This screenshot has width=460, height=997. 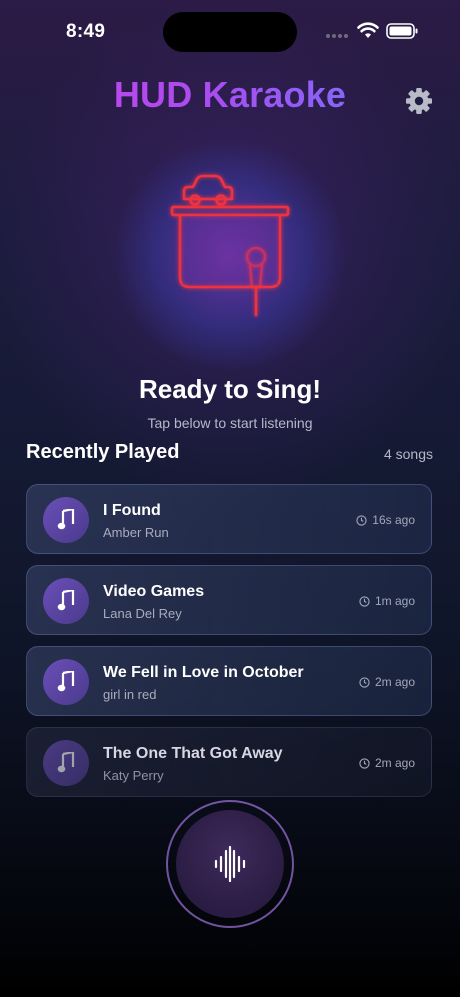 I want to click on song-artist: girl in red, so click(x=130, y=694).